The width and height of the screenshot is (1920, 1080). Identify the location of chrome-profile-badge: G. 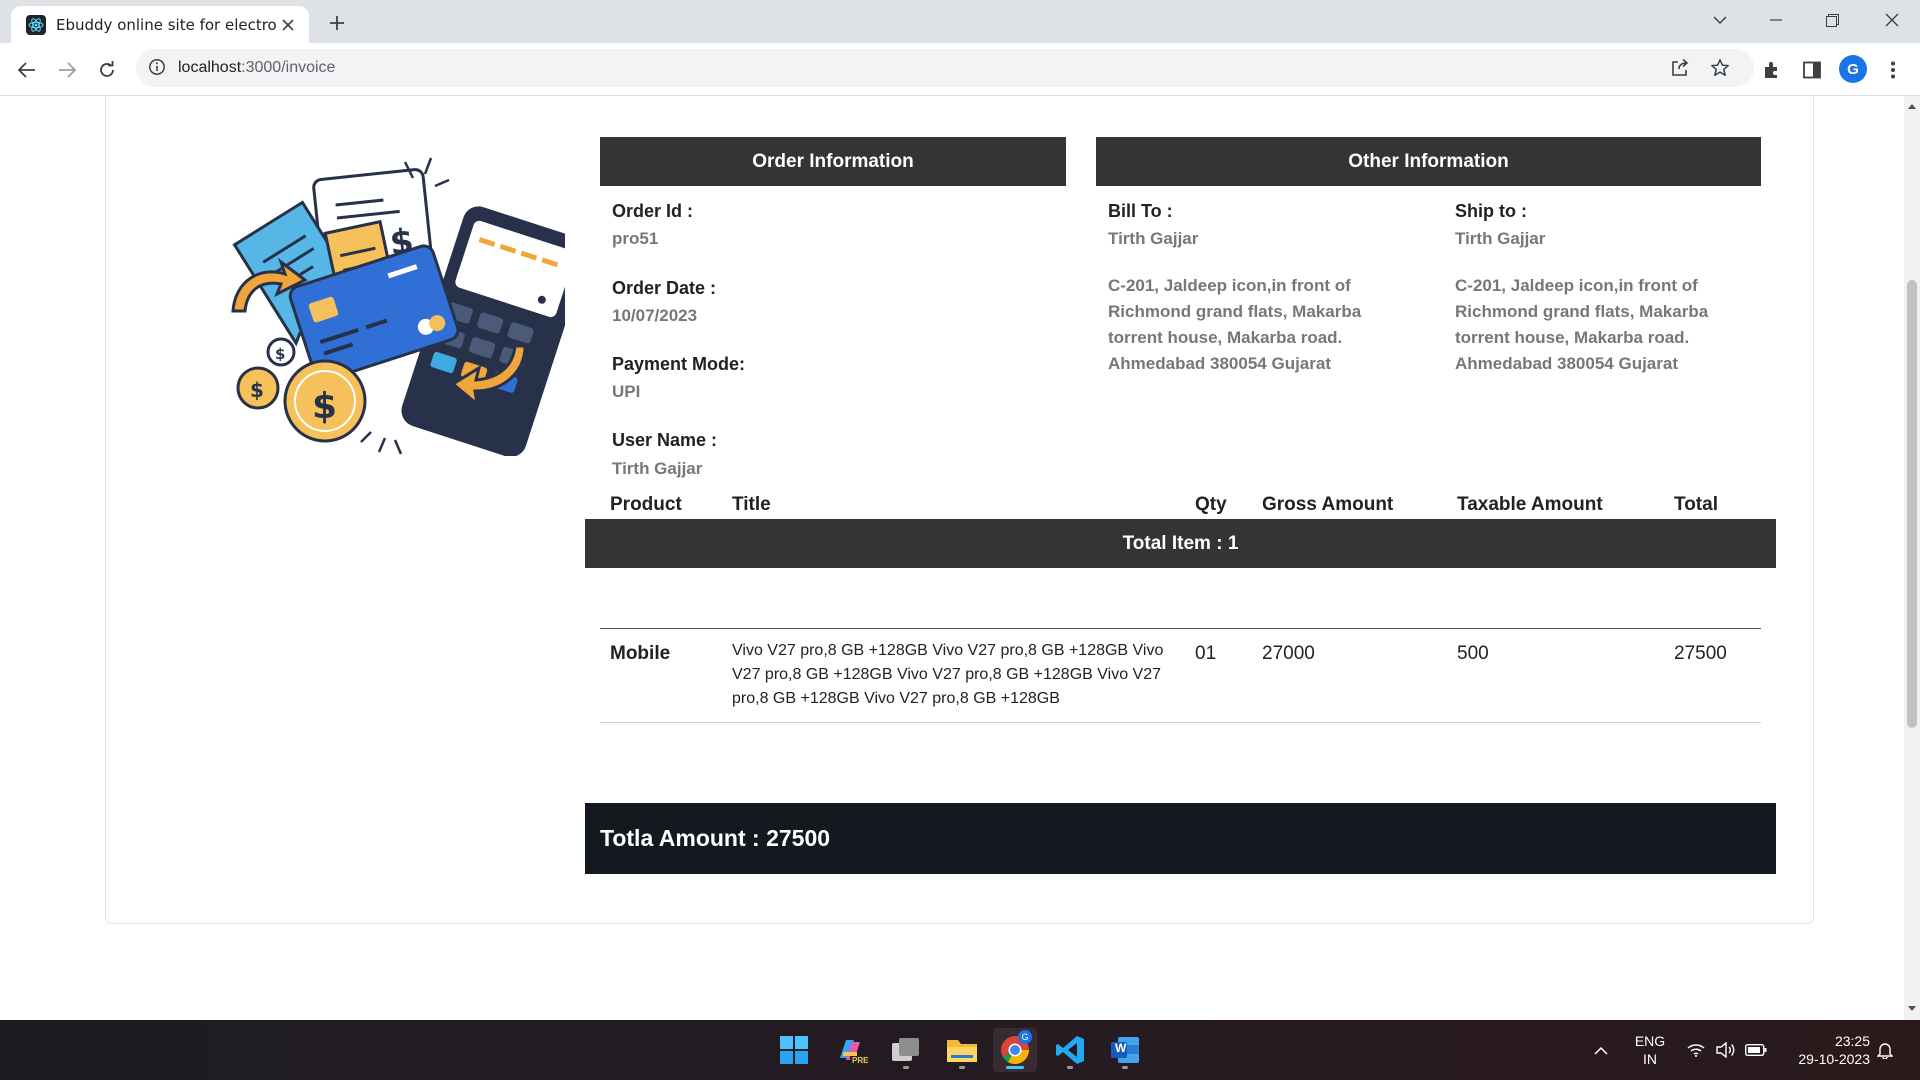
(1025, 1037).